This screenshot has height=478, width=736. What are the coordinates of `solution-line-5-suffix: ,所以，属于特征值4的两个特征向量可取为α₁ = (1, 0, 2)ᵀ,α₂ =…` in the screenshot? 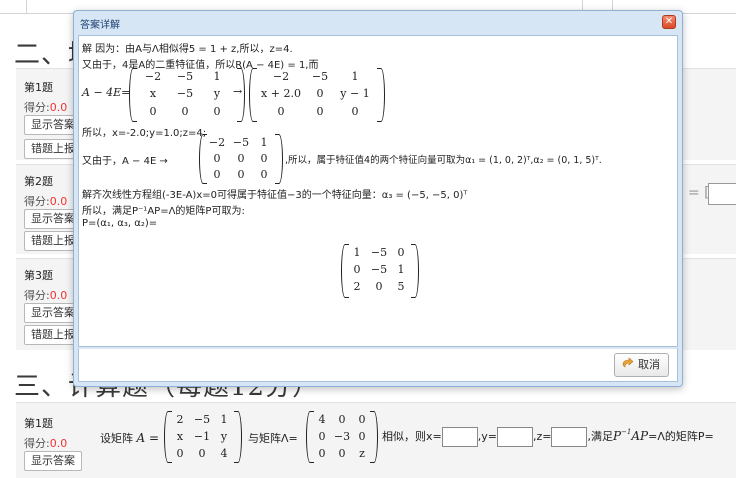 It's located at (443, 160).